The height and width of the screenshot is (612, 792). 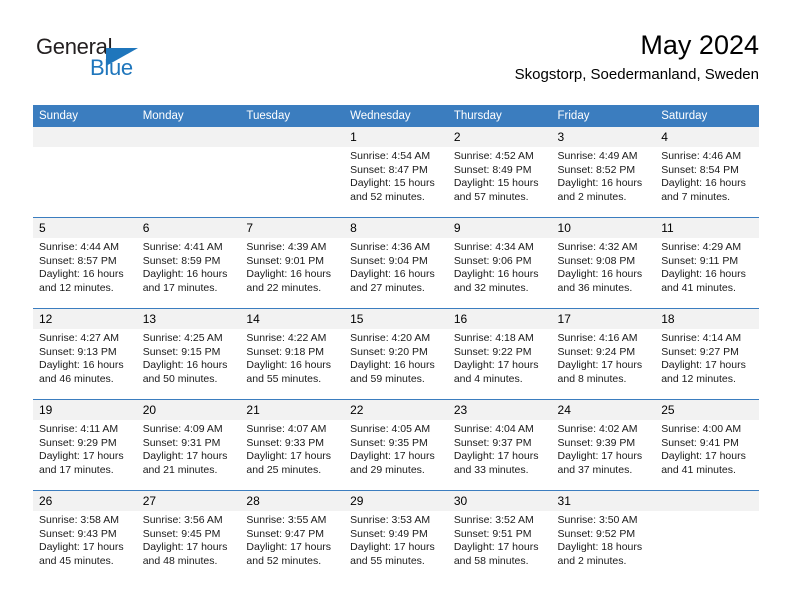 I want to click on day-number: 15, so click(x=396, y=319).